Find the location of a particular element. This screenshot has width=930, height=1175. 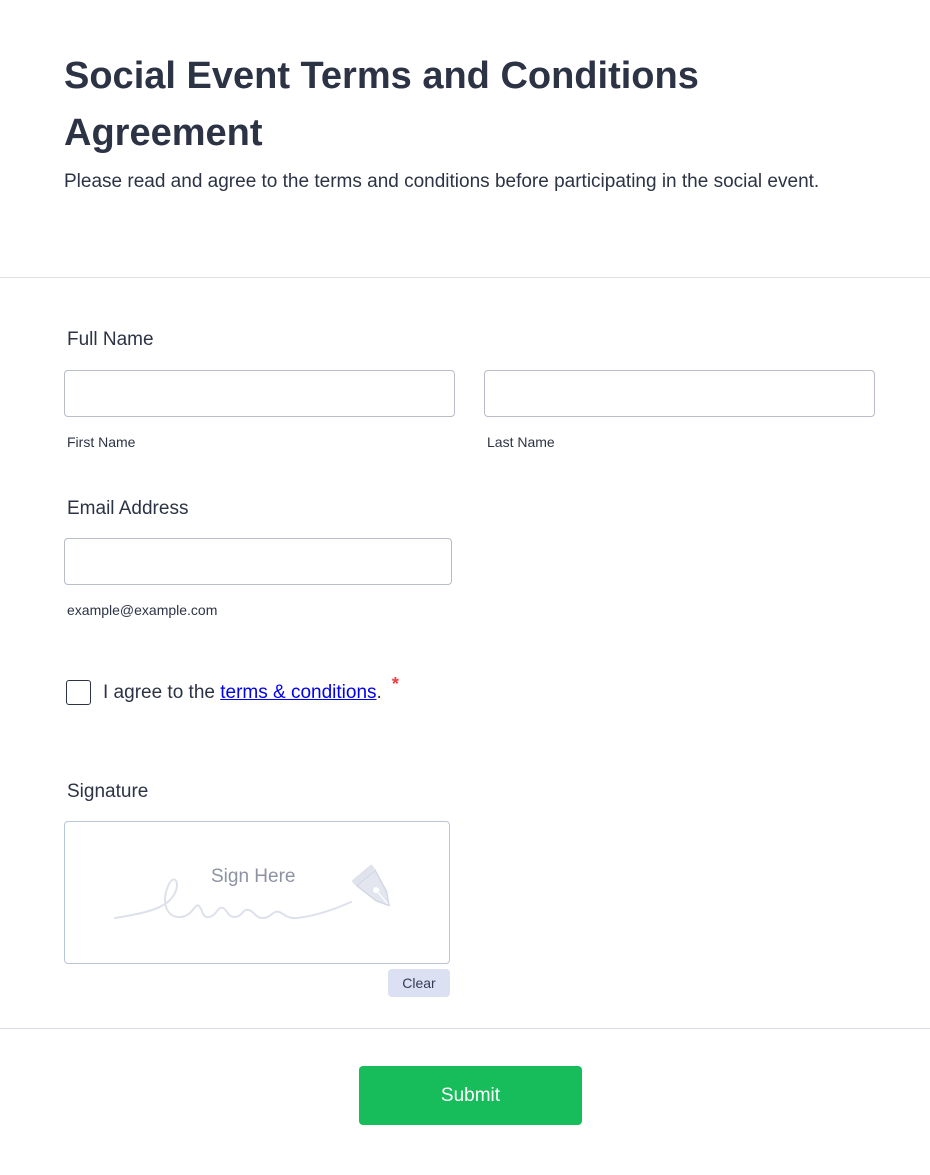

terms-suffix: . is located at coordinates (379, 692).